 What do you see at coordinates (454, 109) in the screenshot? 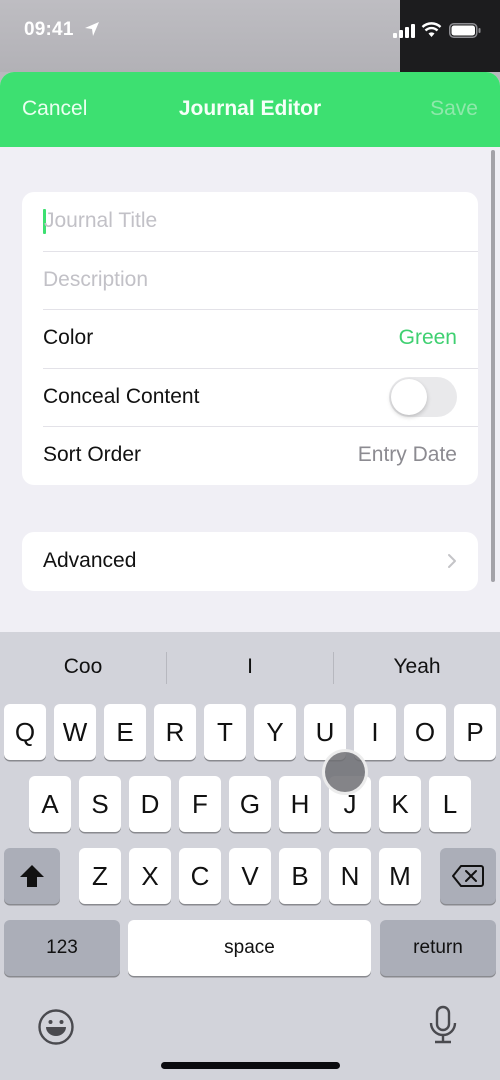
I see `save-button: Save` at bounding box center [454, 109].